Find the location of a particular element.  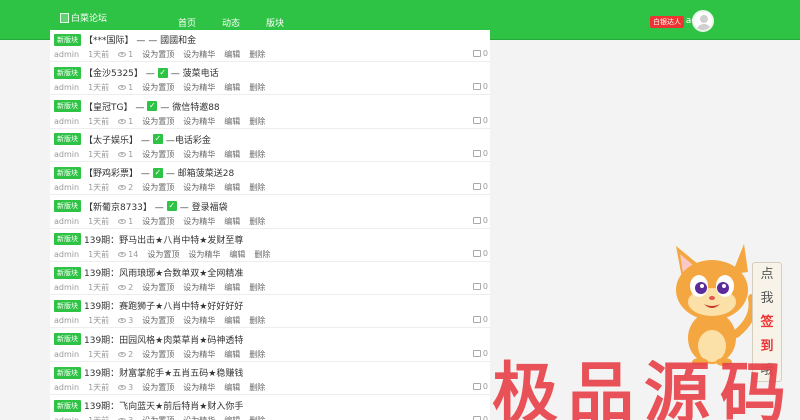

thread-title-suffix: — 菠菜电话 is located at coordinates (195, 72).